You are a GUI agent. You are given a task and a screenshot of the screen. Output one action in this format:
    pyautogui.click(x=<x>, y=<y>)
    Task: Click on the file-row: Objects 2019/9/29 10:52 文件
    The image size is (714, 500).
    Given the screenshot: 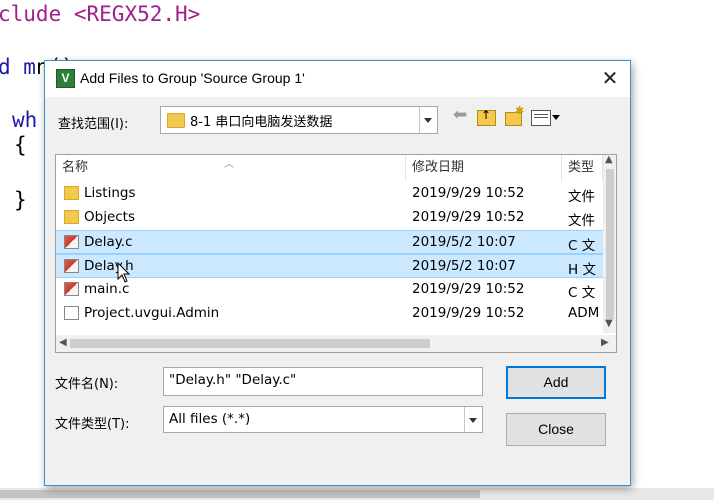 What is the action you would take?
    pyautogui.click(x=333, y=218)
    